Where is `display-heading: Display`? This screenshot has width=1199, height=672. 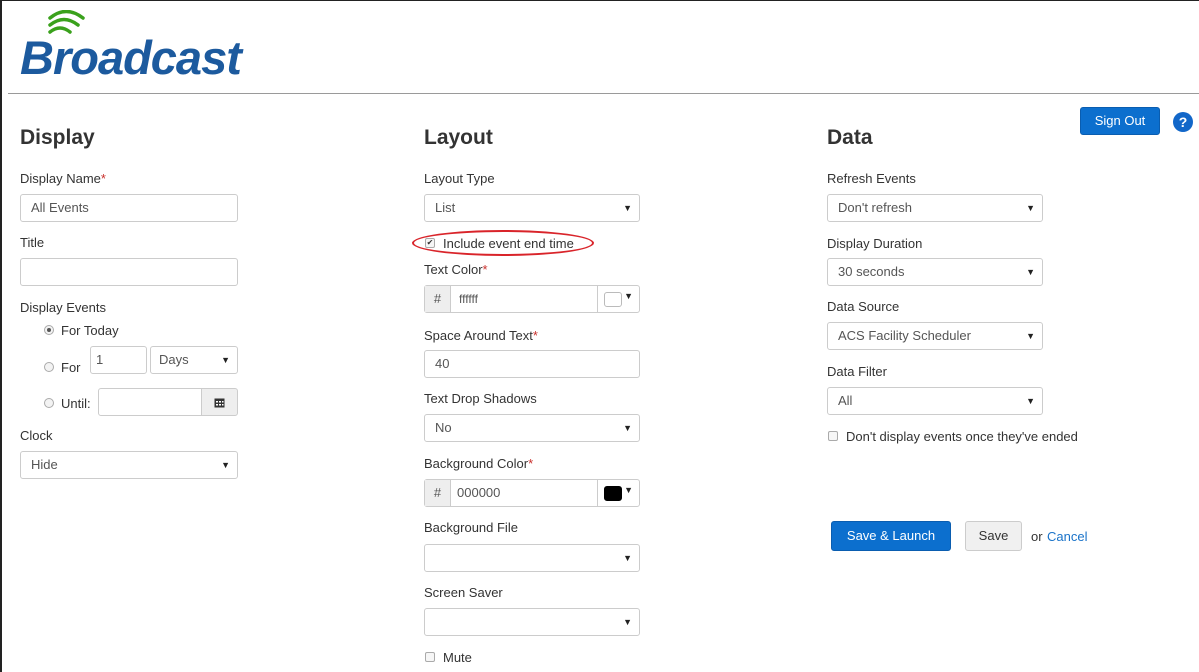
display-heading: Display is located at coordinates (57, 137).